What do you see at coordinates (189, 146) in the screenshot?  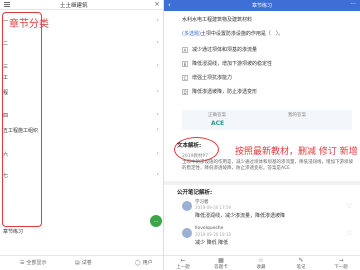 I see `analysis-title: 文本解析:` at bounding box center [189, 146].